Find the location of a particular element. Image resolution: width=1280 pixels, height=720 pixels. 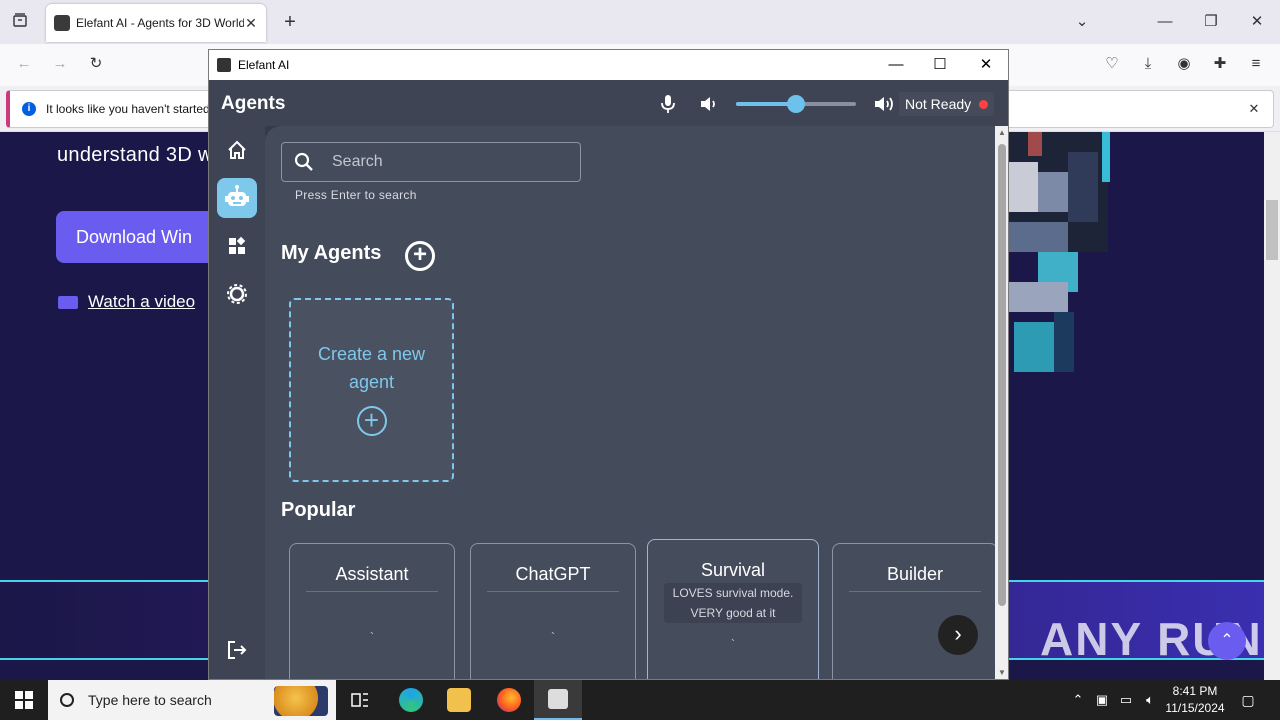

search-box is located at coordinates (431, 162).